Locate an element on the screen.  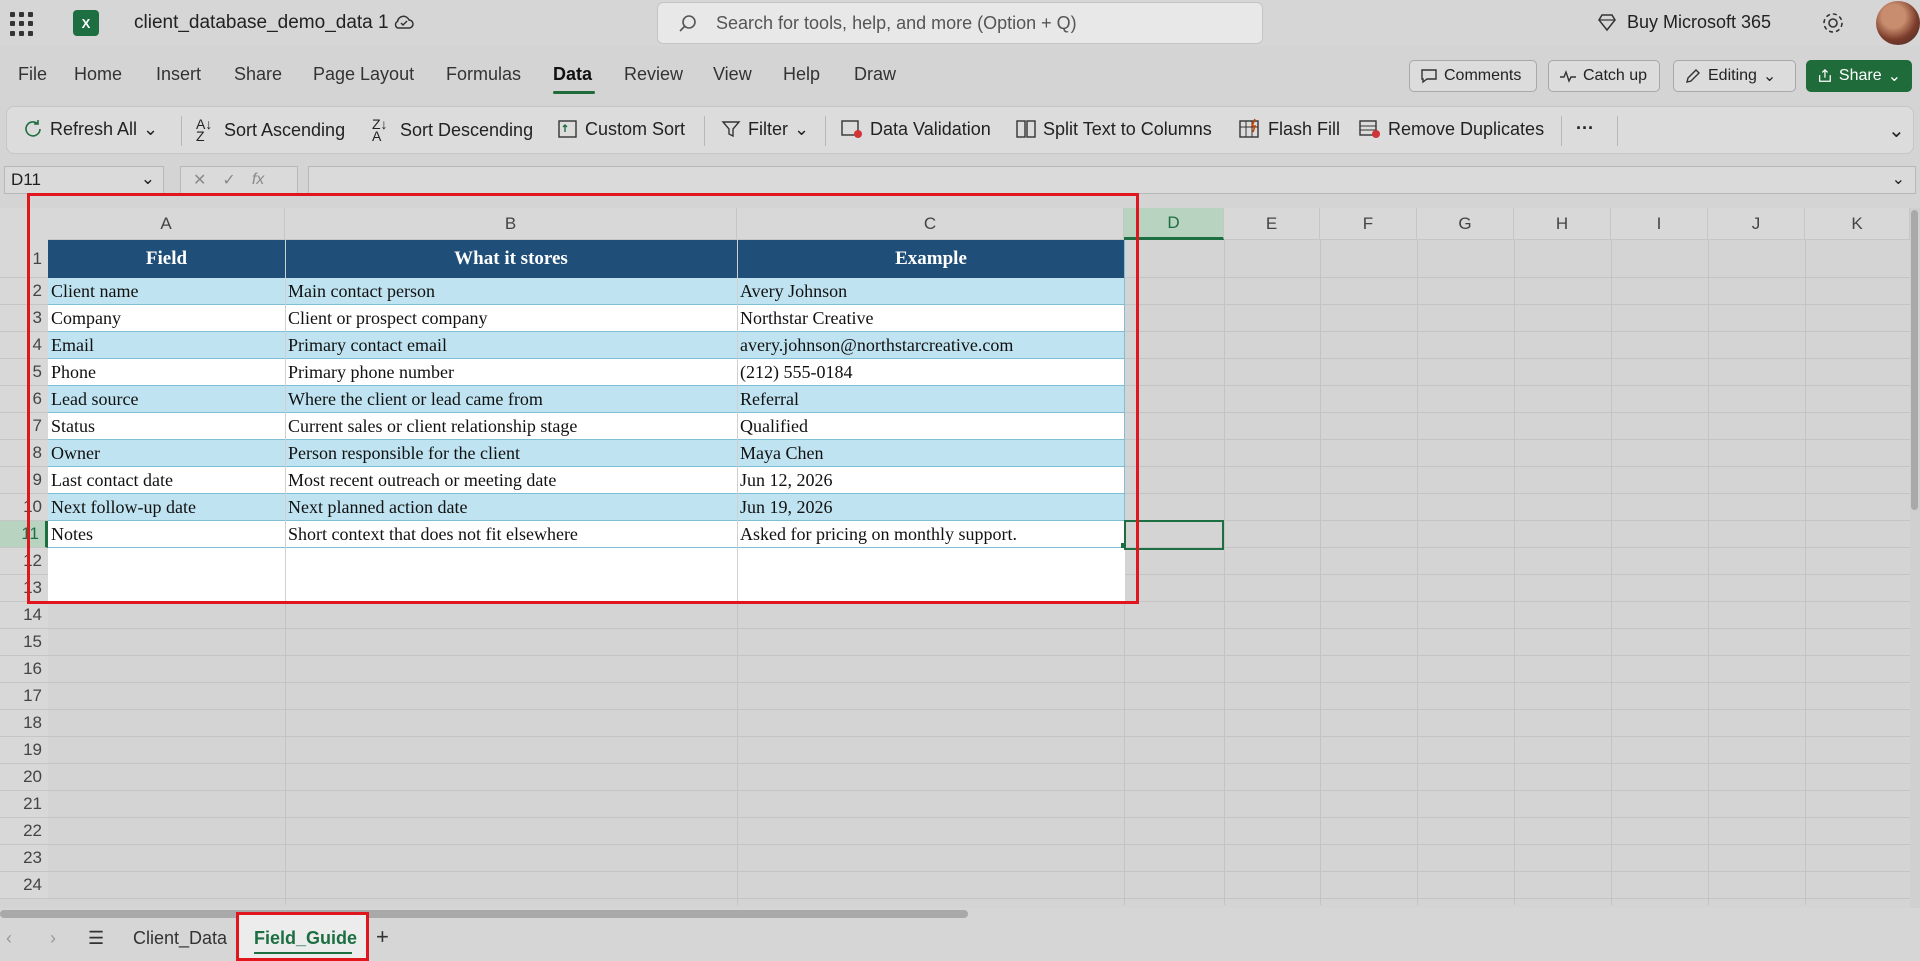
row-header-22: 22 is located at coordinates (24, 831).